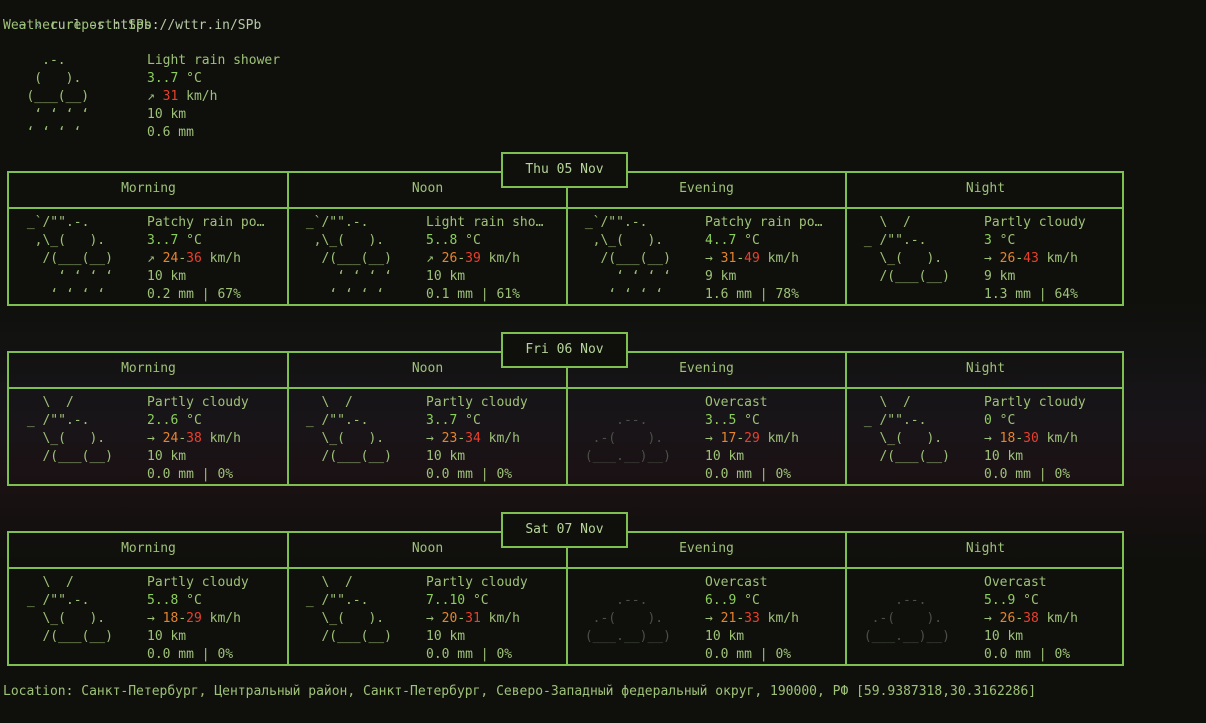 This screenshot has width=1206, height=723. I want to click on temperature-value: 5..8, so click(163, 600).